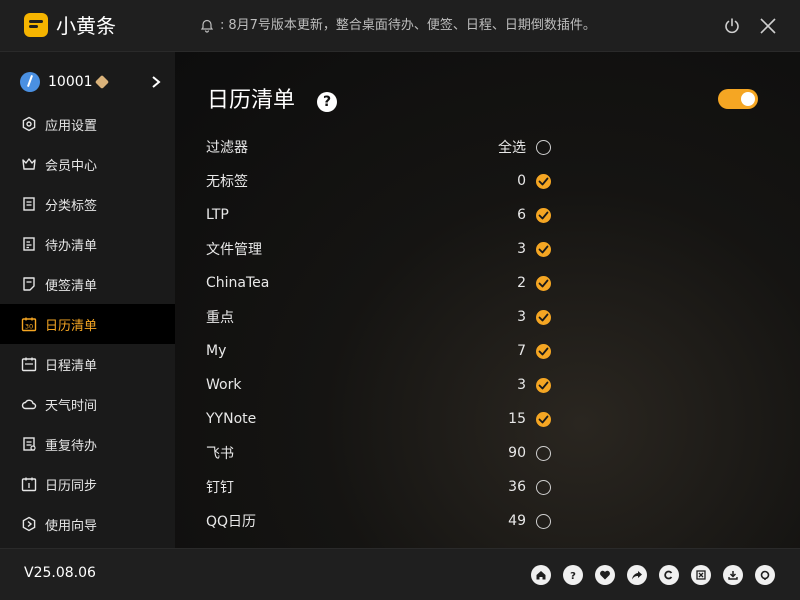 The height and width of the screenshot is (600, 800). I want to click on notice-text: 8月7号版本更新，整合桌面待办、便签、日程、日期倒数插件。, so click(412, 25).